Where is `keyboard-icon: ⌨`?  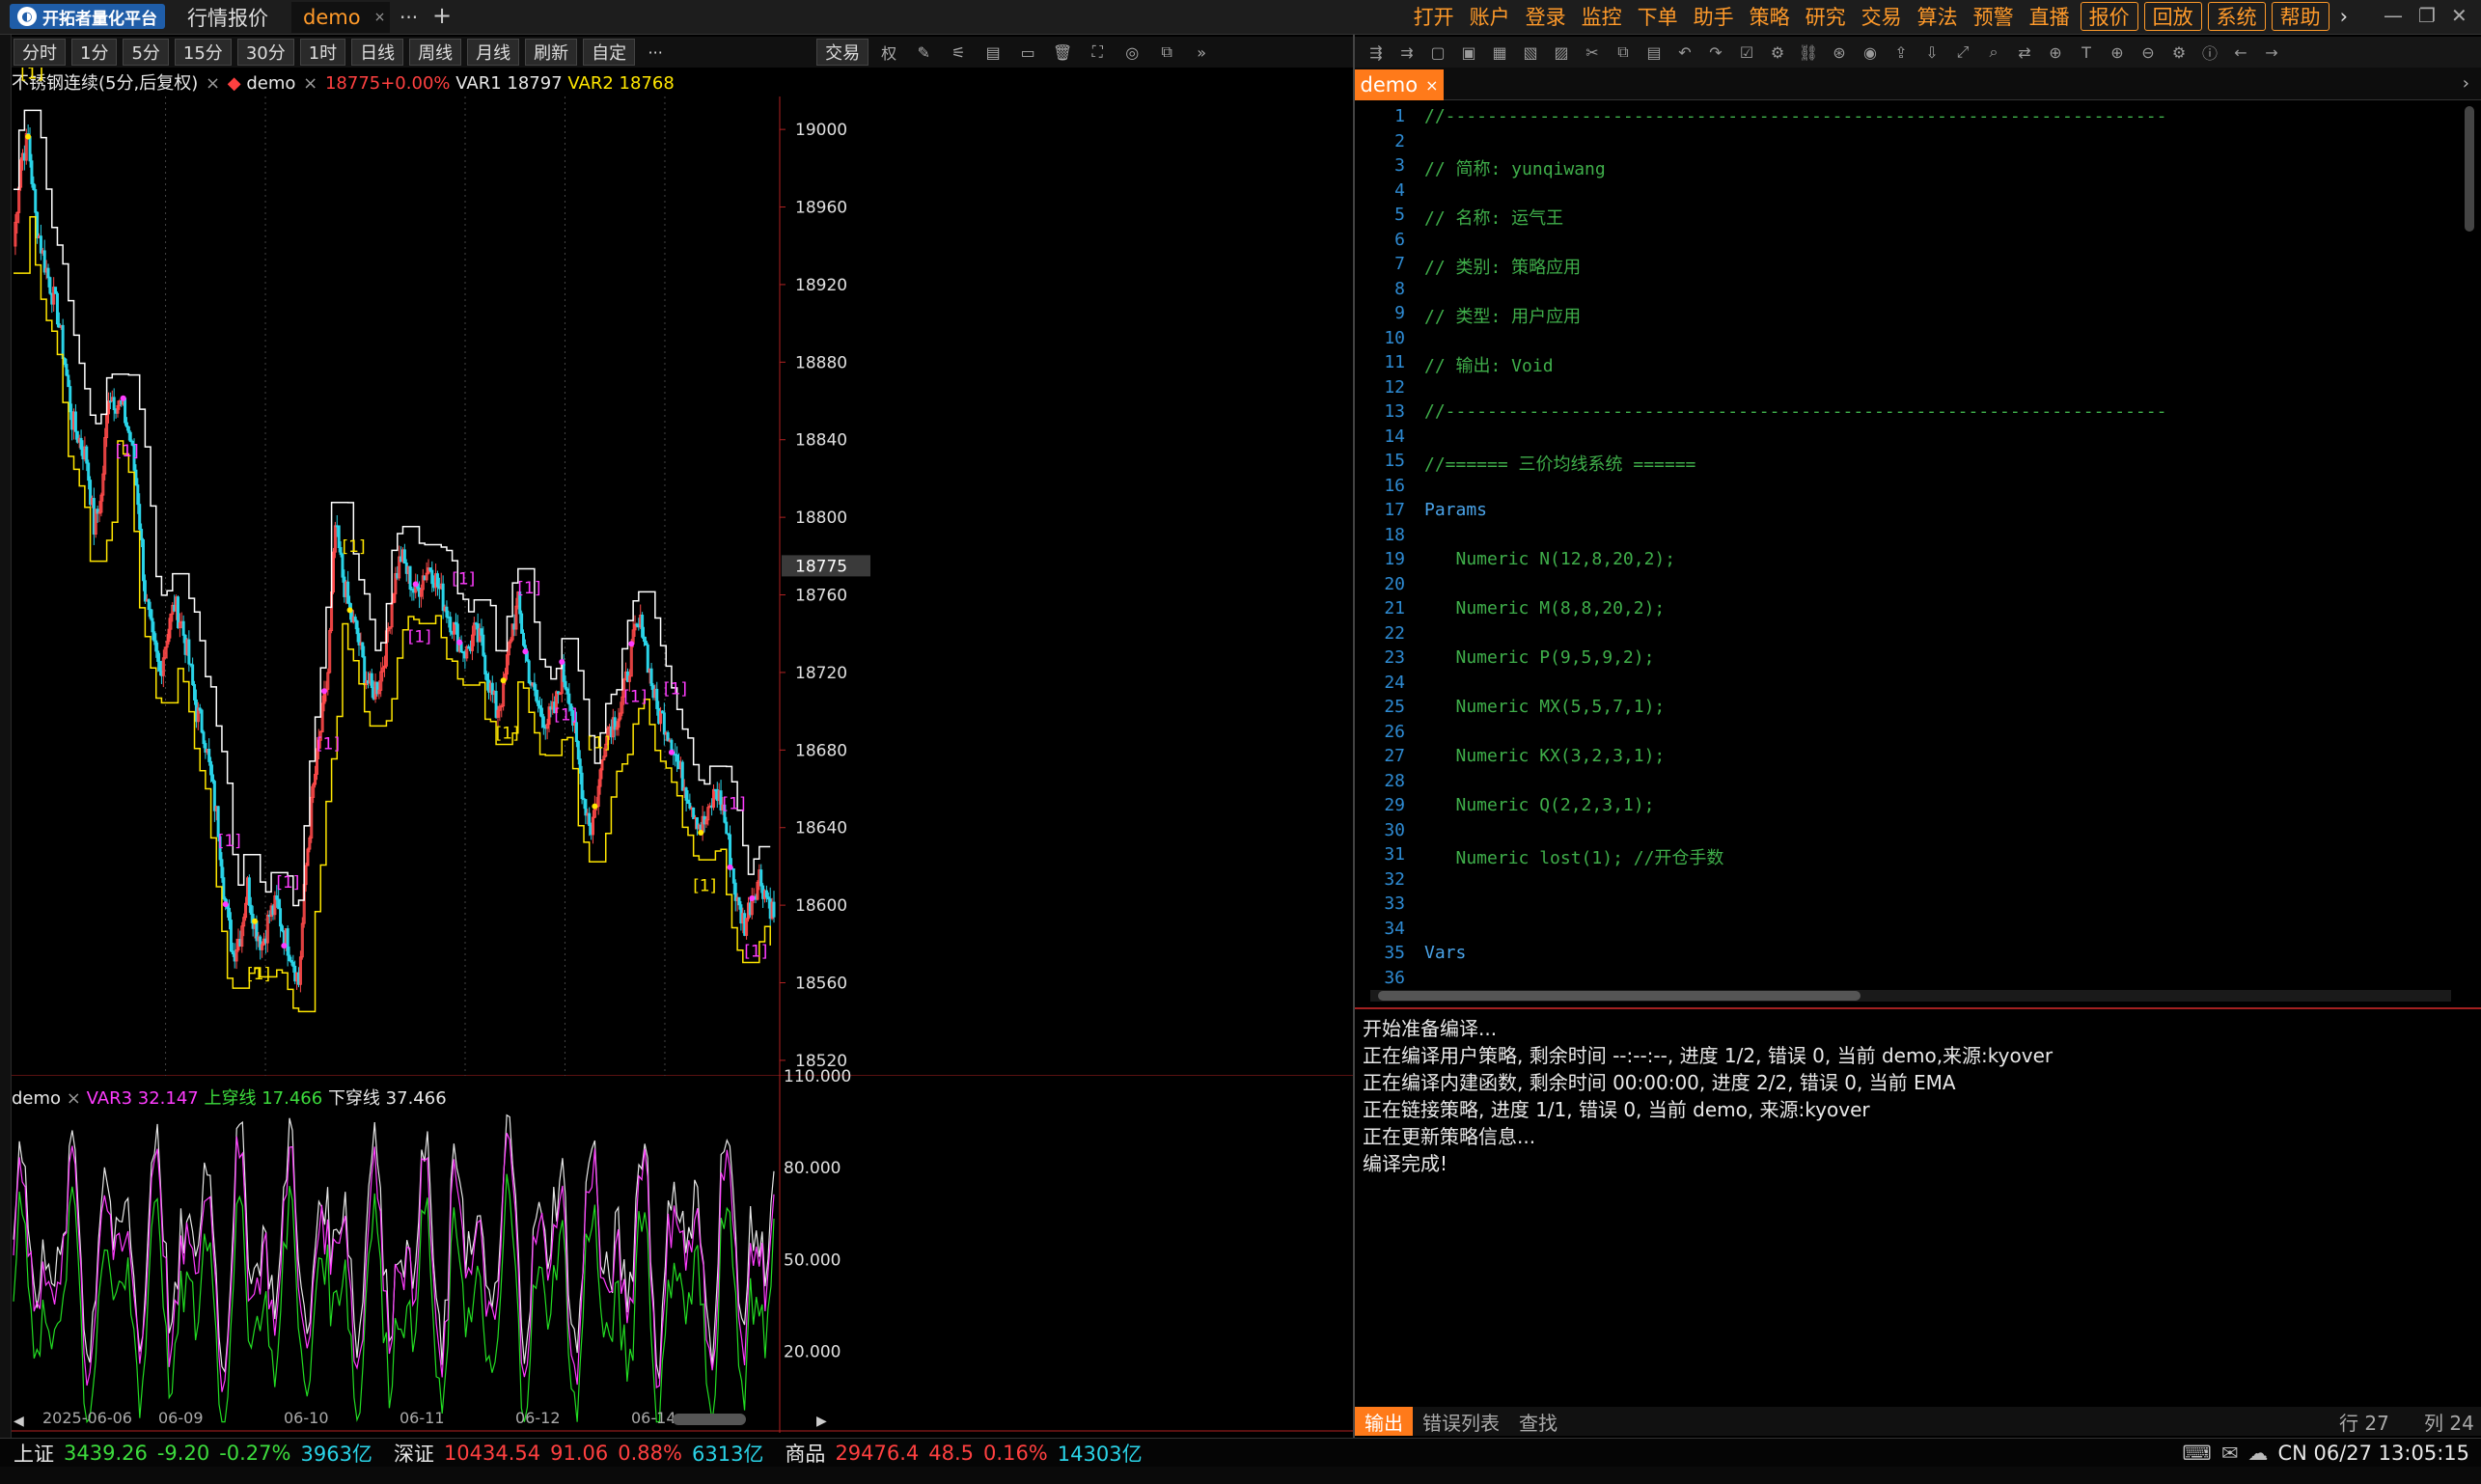 keyboard-icon: ⌨ is located at coordinates (2197, 1453).